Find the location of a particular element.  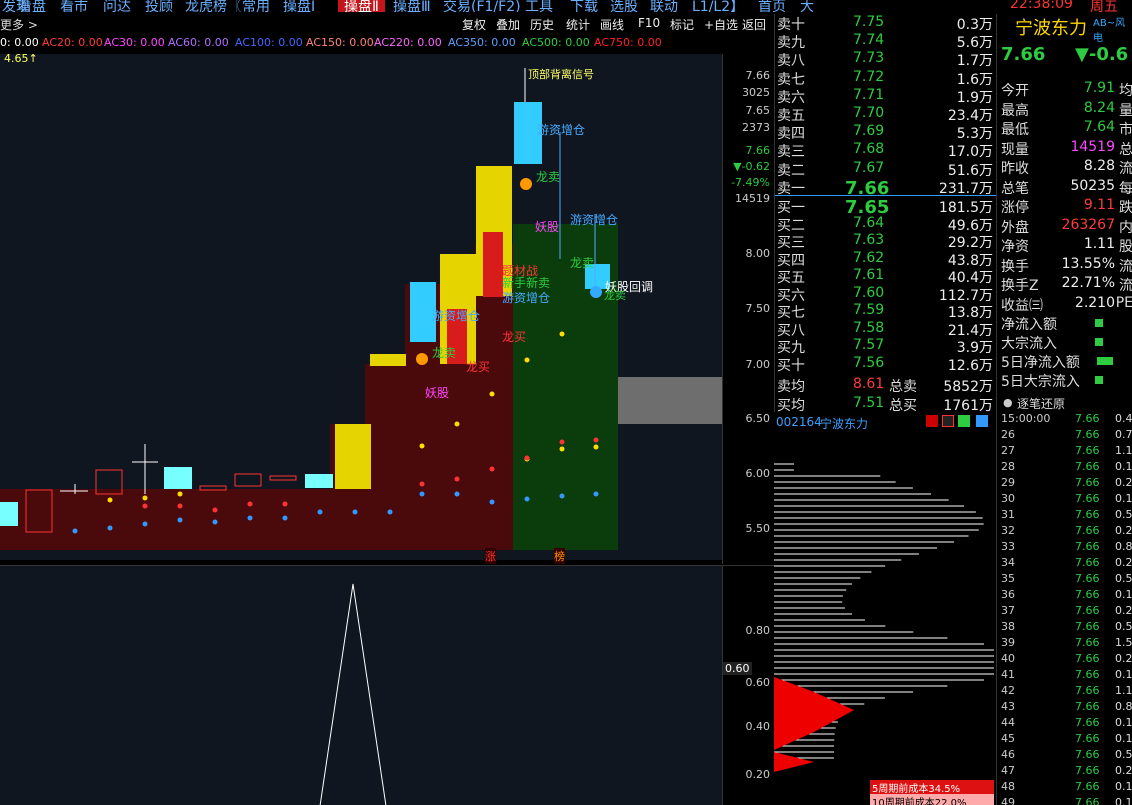

more-menu: 更多 > is located at coordinates (19, 24).